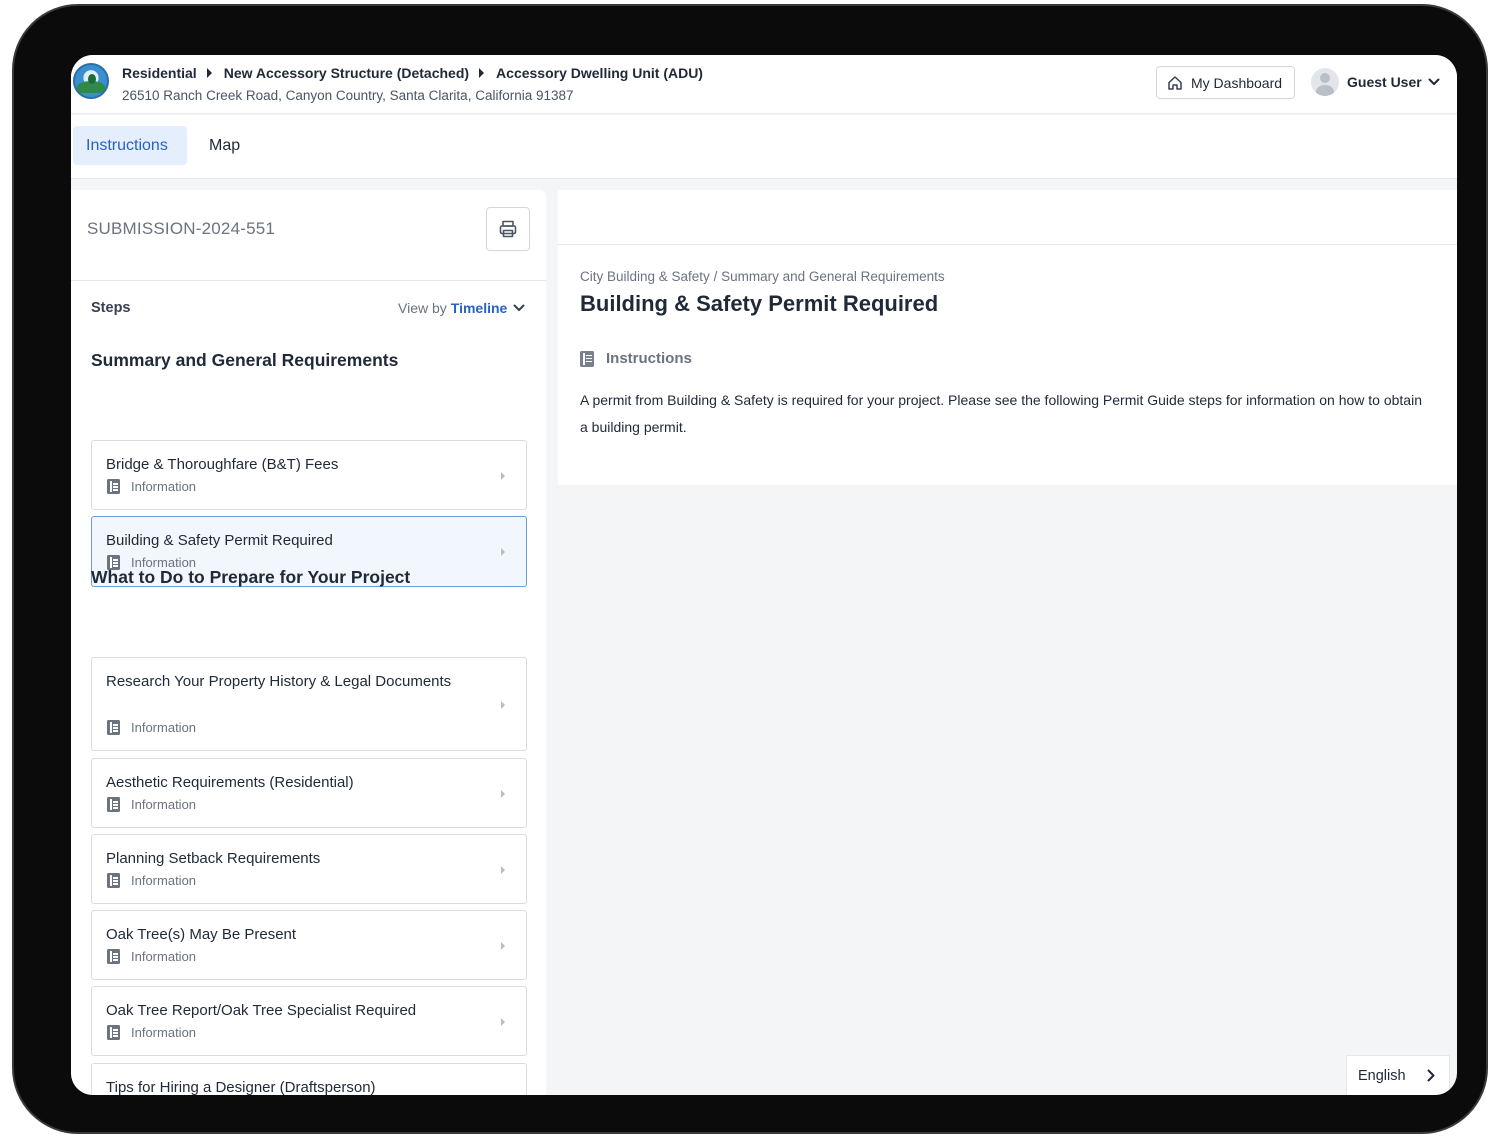 This screenshot has height=1138, width=1500. What do you see at coordinates (230, 782) in the screenshot?
I see `step-title: Aesthetic Requirements (Residential)` at bounding box center [230, 782].